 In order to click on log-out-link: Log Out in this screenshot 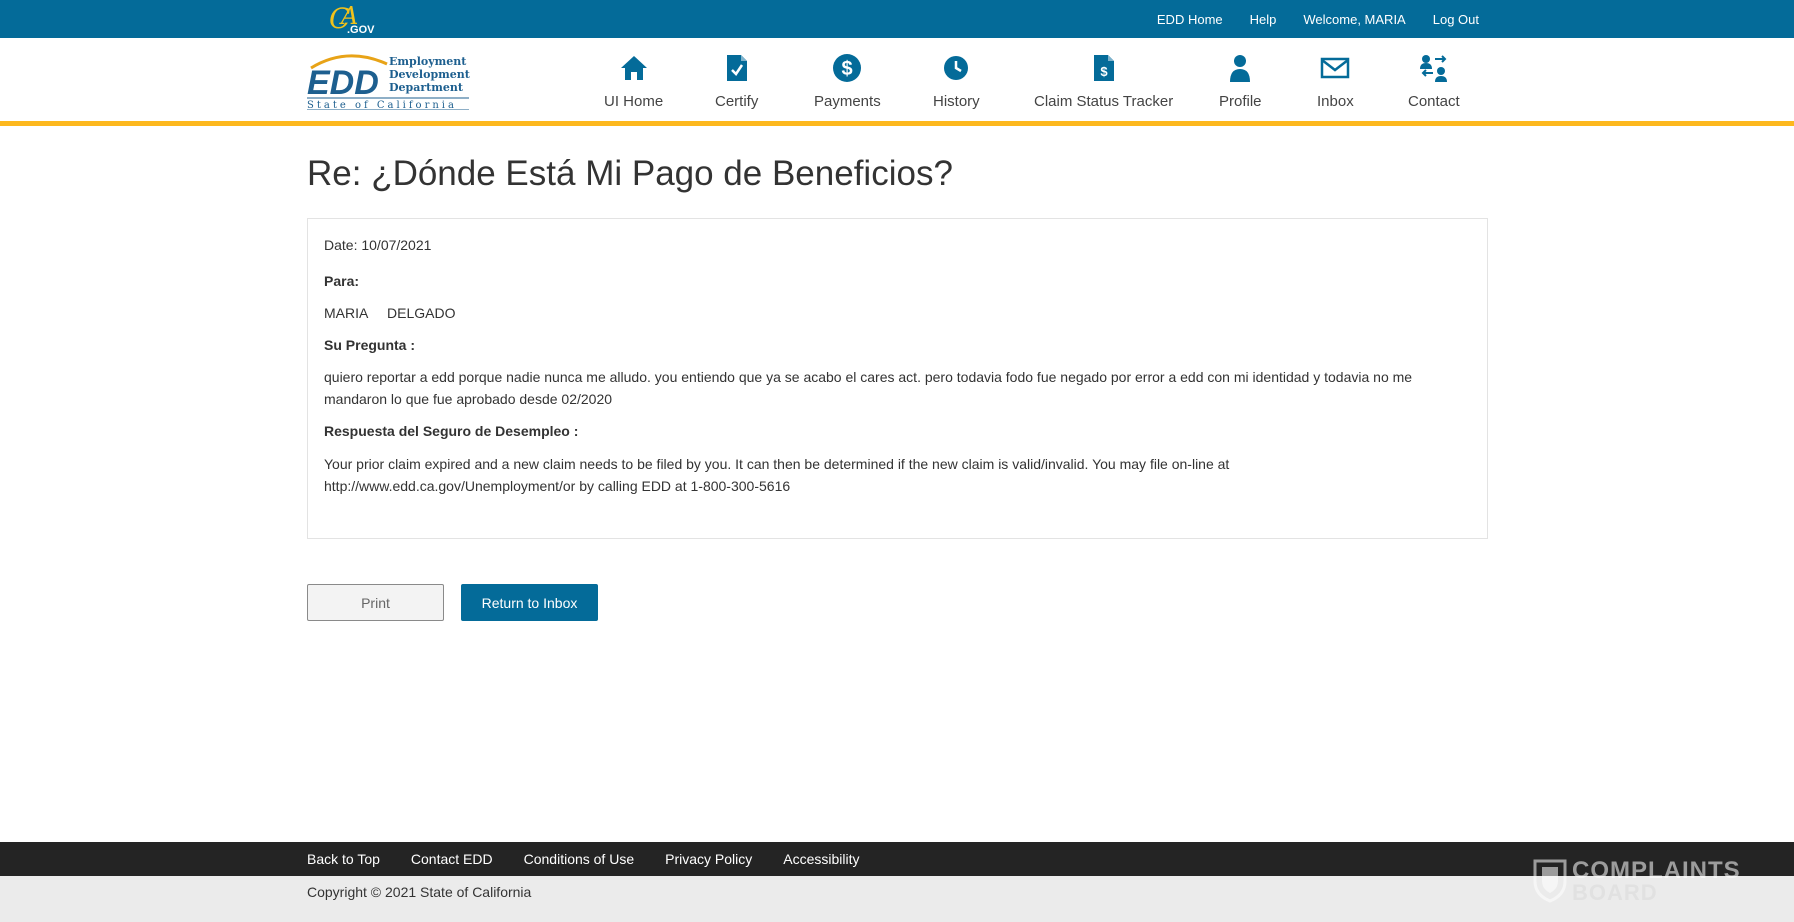, I will do `click(1456, 19)`.